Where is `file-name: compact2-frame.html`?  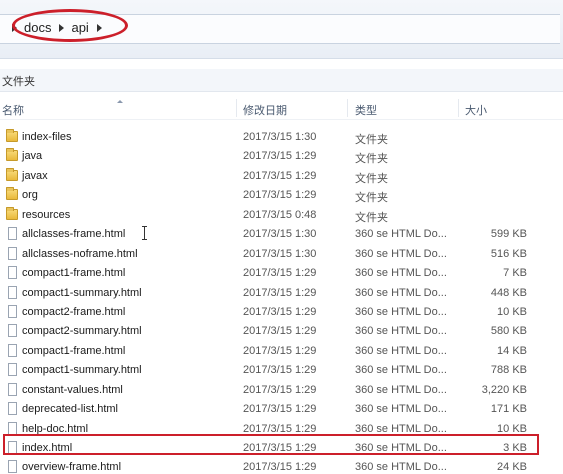 file-name: compact2-frame.html is located at coordinates (74, 311).